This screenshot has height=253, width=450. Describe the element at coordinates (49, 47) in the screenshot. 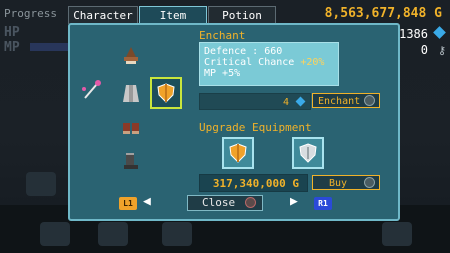

I see `mp-bar` at that location.